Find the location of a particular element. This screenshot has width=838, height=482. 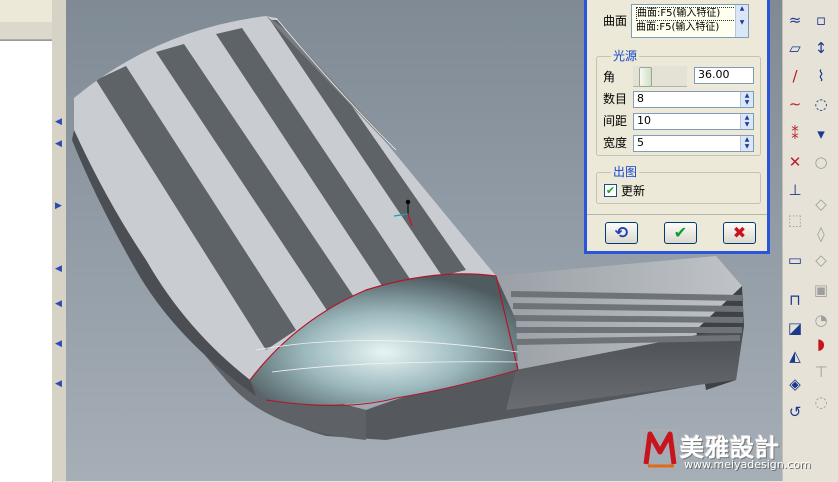

sketch-curve-icon: ∼ is located at coordinates (795, 104).